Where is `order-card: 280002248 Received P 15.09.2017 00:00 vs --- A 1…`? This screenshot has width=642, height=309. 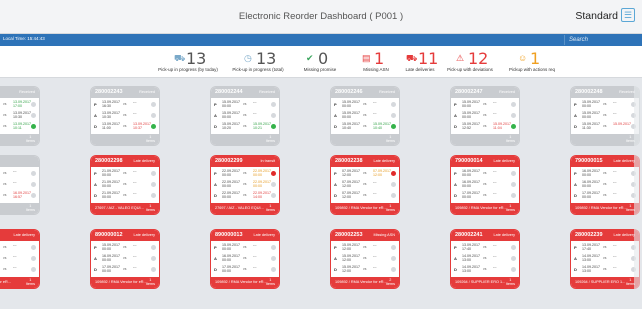 order-card: 280002248 Received P 15.09.2017 00:00 vs --- A 1… is located at coordinates (605, 116).